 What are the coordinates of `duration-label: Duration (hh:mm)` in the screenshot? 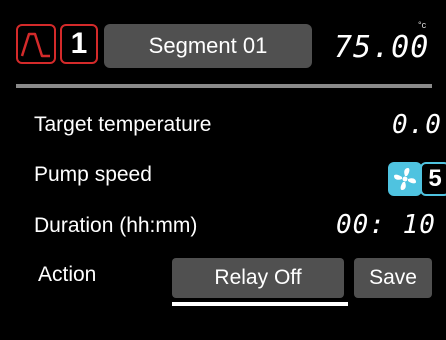 It's located at (116, 225).